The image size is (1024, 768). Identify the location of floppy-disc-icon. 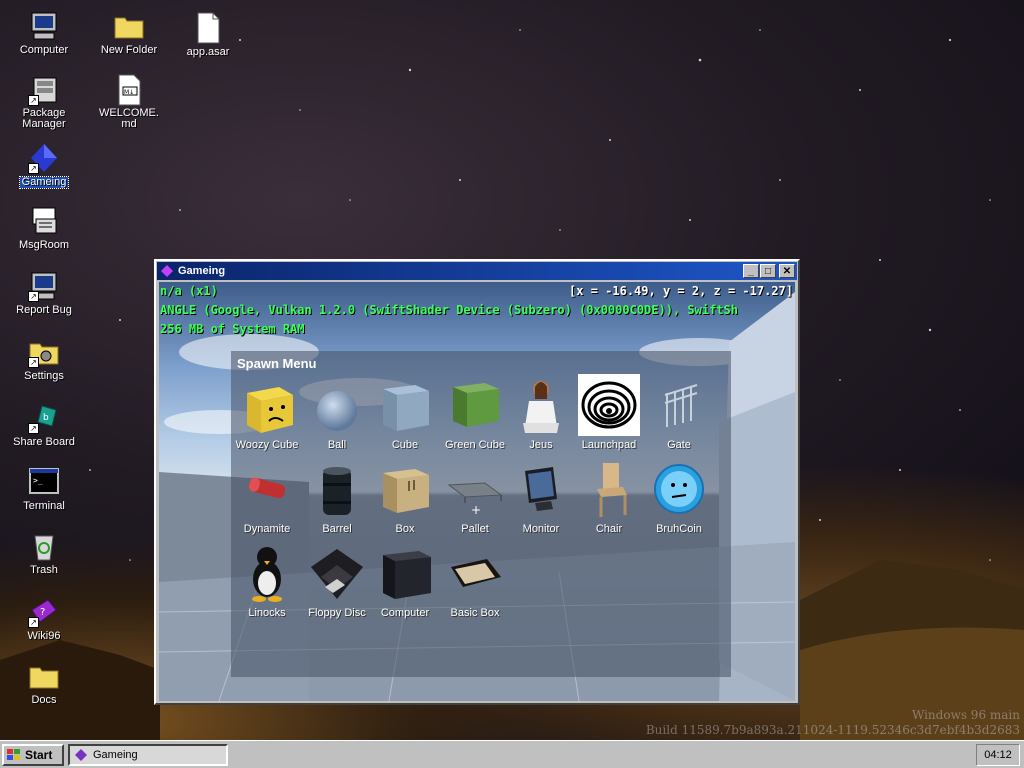
(337, 573).